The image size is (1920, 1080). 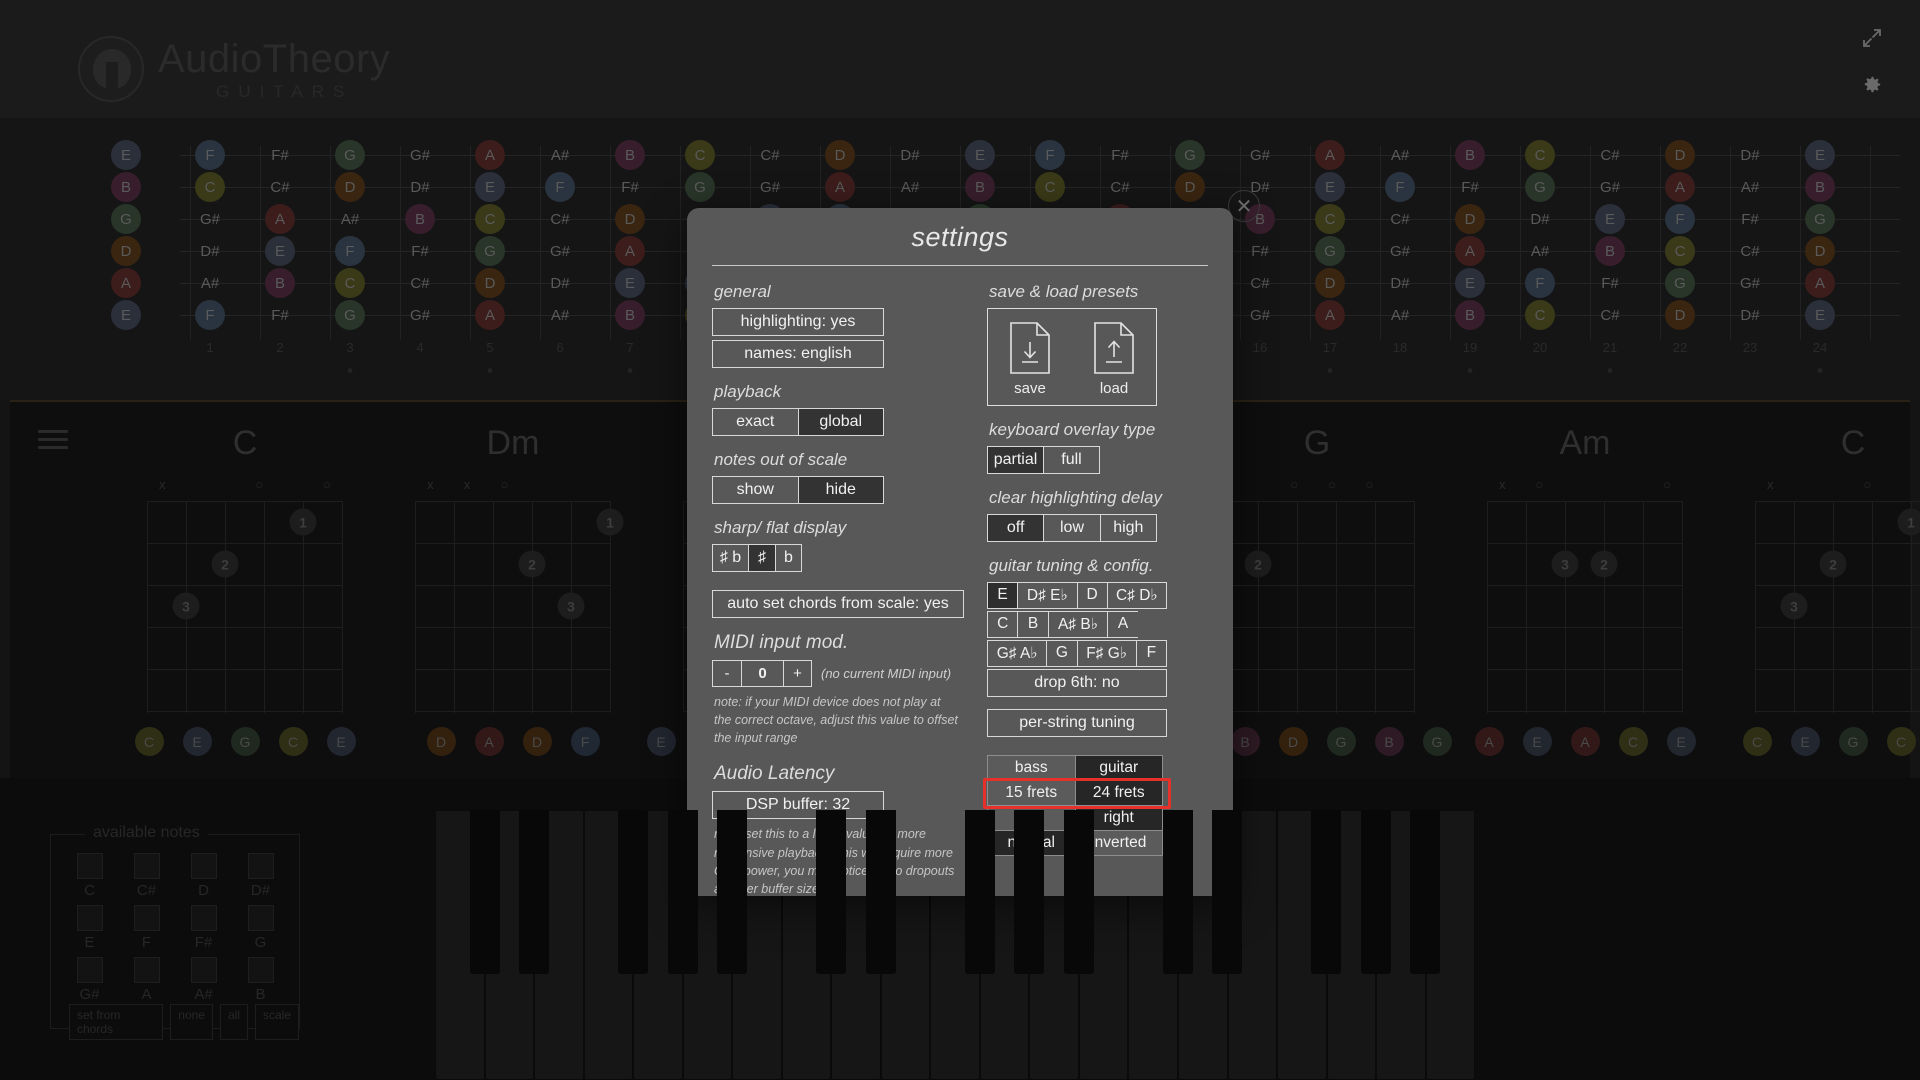 I want to click on available-note-cell: D, so click(x=203, y=876).